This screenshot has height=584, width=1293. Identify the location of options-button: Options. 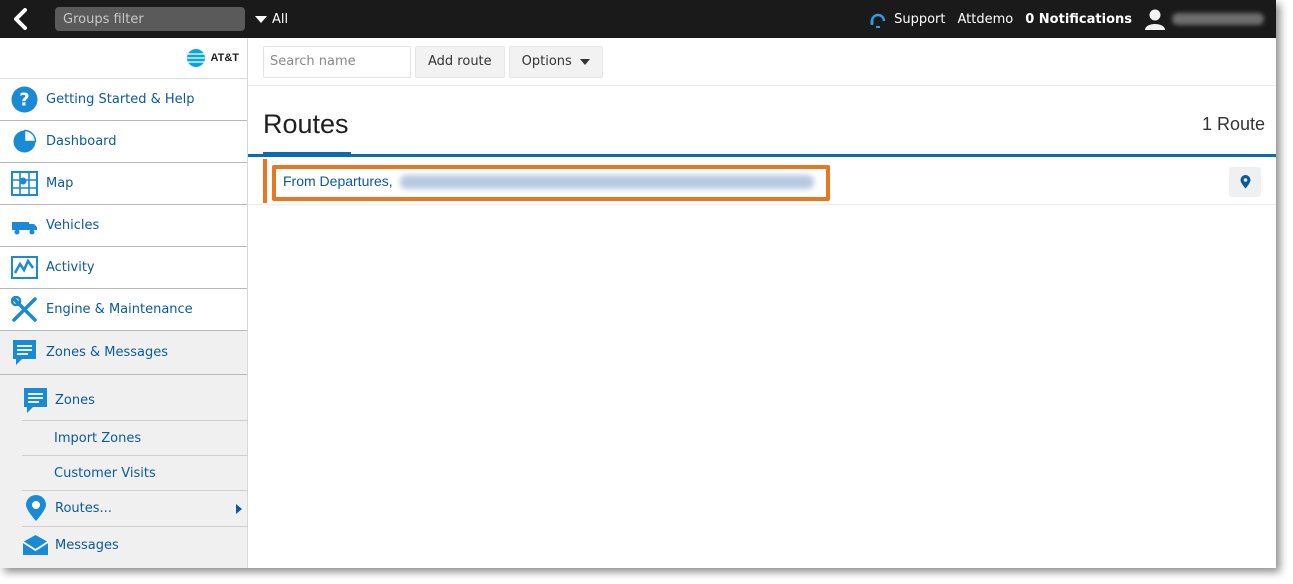
(555, 61).